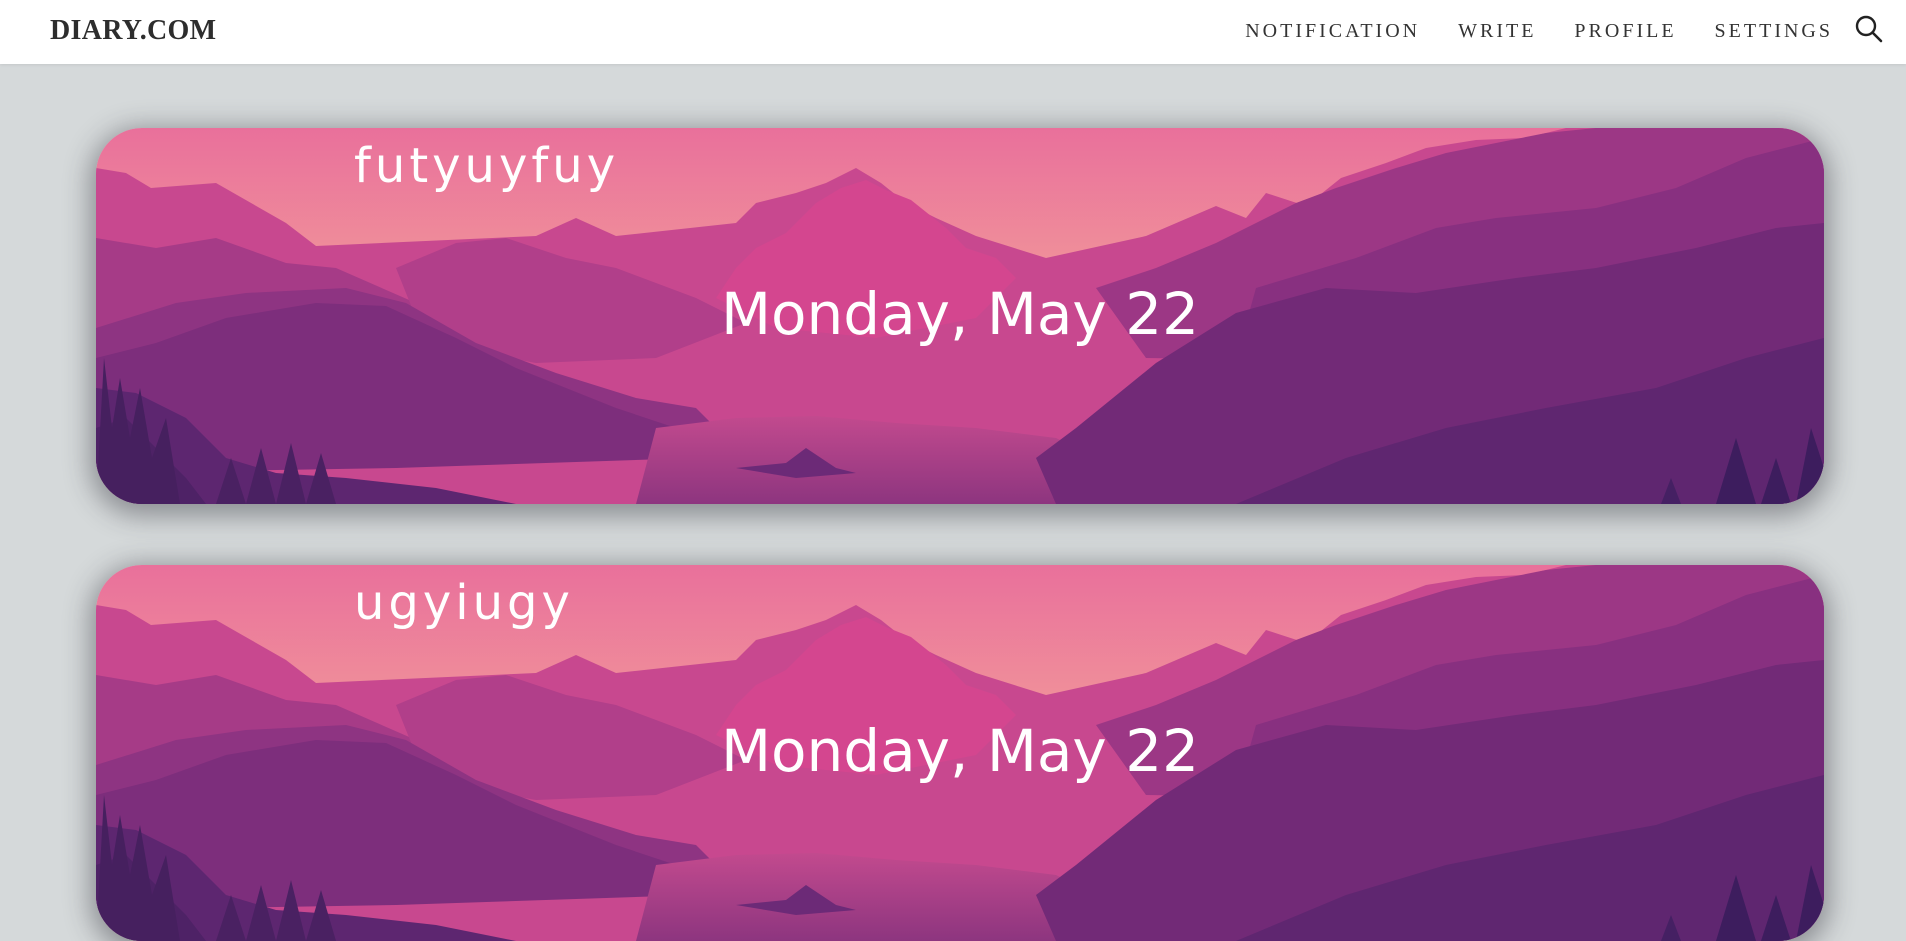 The image size is (1906, 941). I want to click on nav-notification: NOTIFICATION, so click(1332, 31).